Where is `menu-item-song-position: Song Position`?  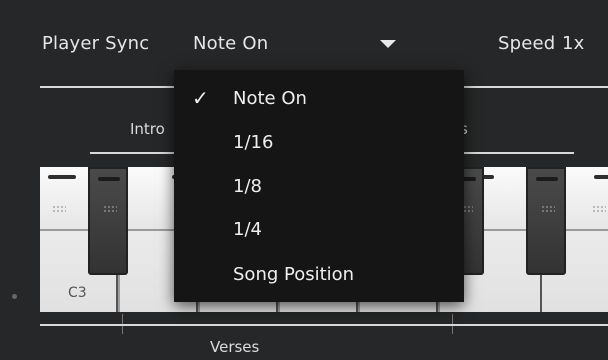
menu-item-song-position: Song Position is located at coordinates (319, 274).